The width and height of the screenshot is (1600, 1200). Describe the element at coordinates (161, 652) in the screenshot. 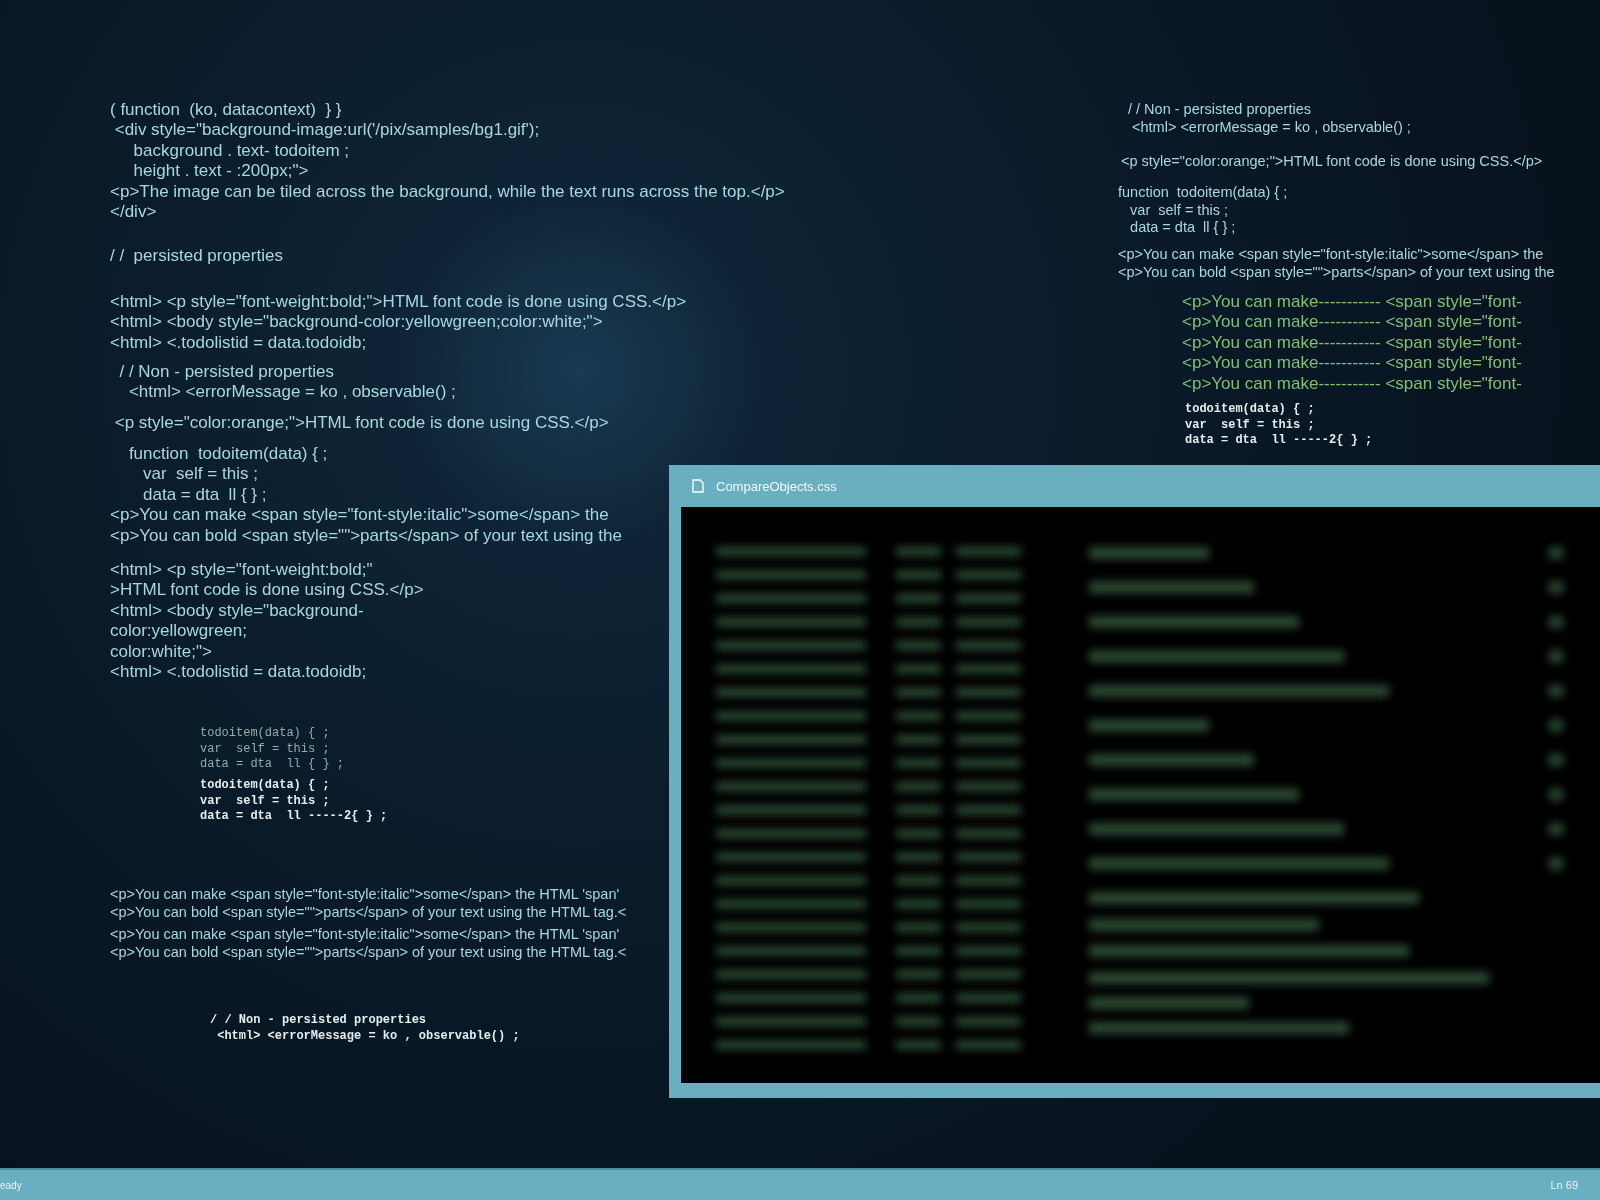

I see `code-line: color:white;">` at that location.